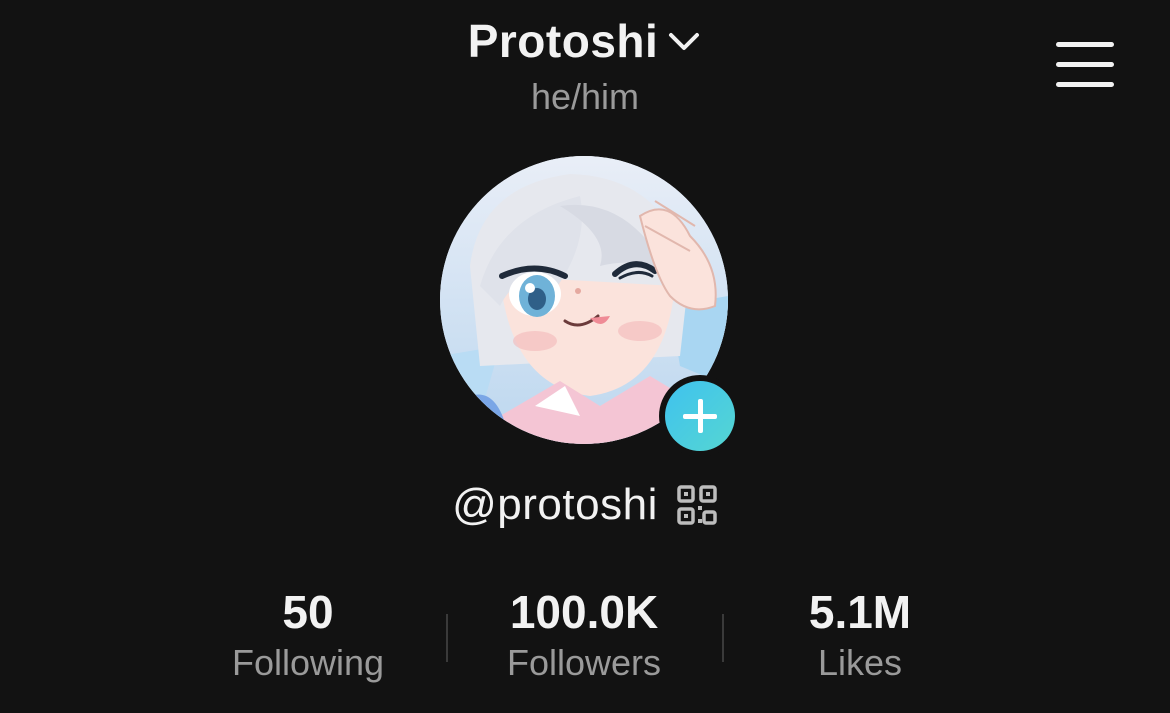 This screenshot has width=1170, height=713. I want to click on stat-followers: 100.0K Followers, so click(584, 634).